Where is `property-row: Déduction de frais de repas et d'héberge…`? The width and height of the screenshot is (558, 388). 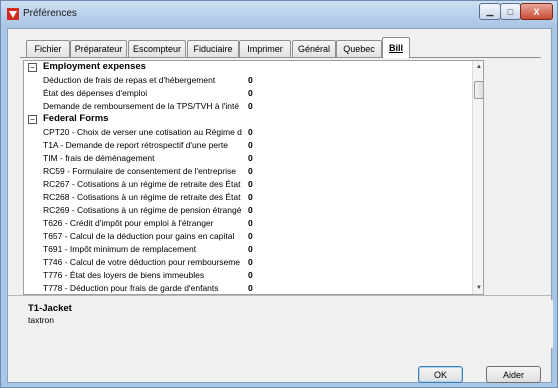
property-row: Déduction de frais de repas et d'héberge… is located at coordinates (248, 80).